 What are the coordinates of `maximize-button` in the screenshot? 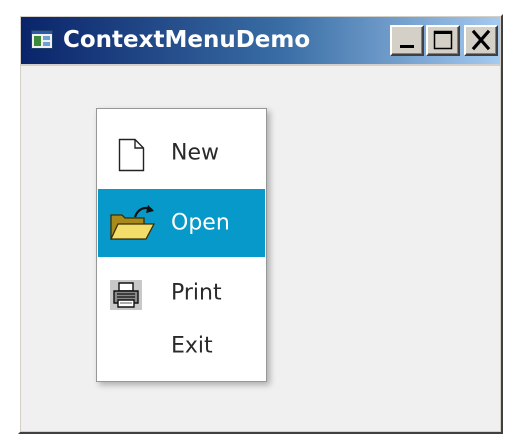 It's located at (443, 40).